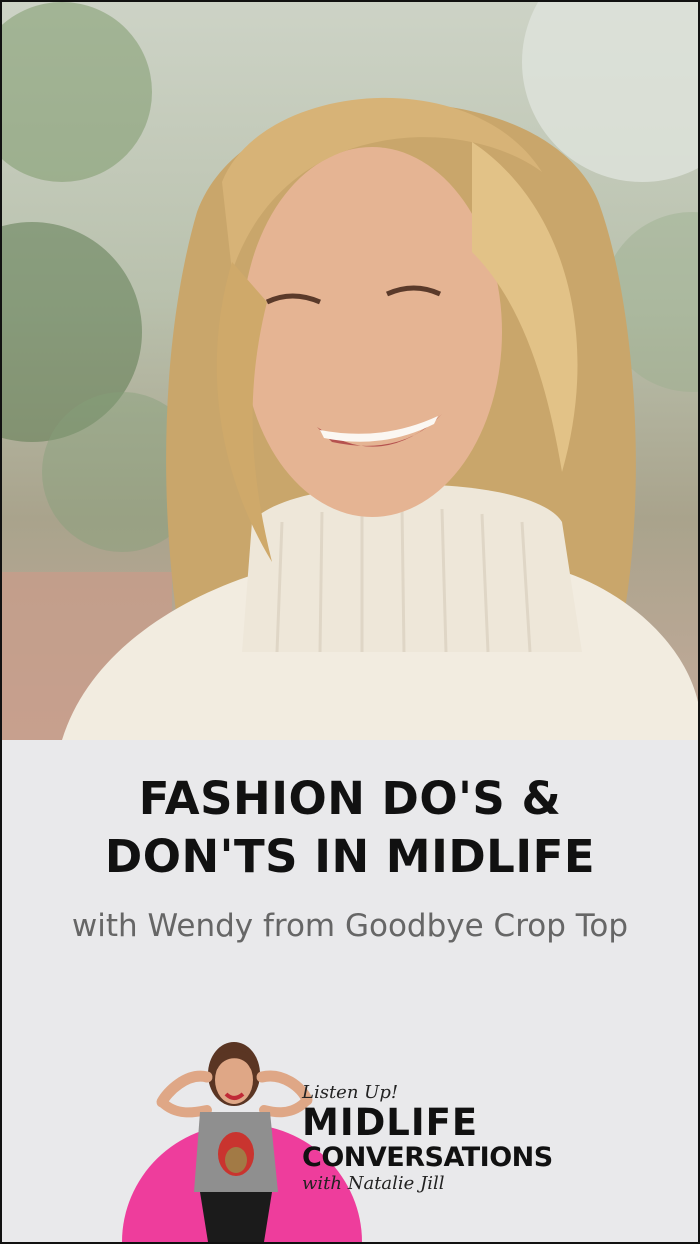 The height and width of the screenshot is (1244, 700). I want to click on podcast-title-line-2: CONVERSATIONS, so click(427, 1157).